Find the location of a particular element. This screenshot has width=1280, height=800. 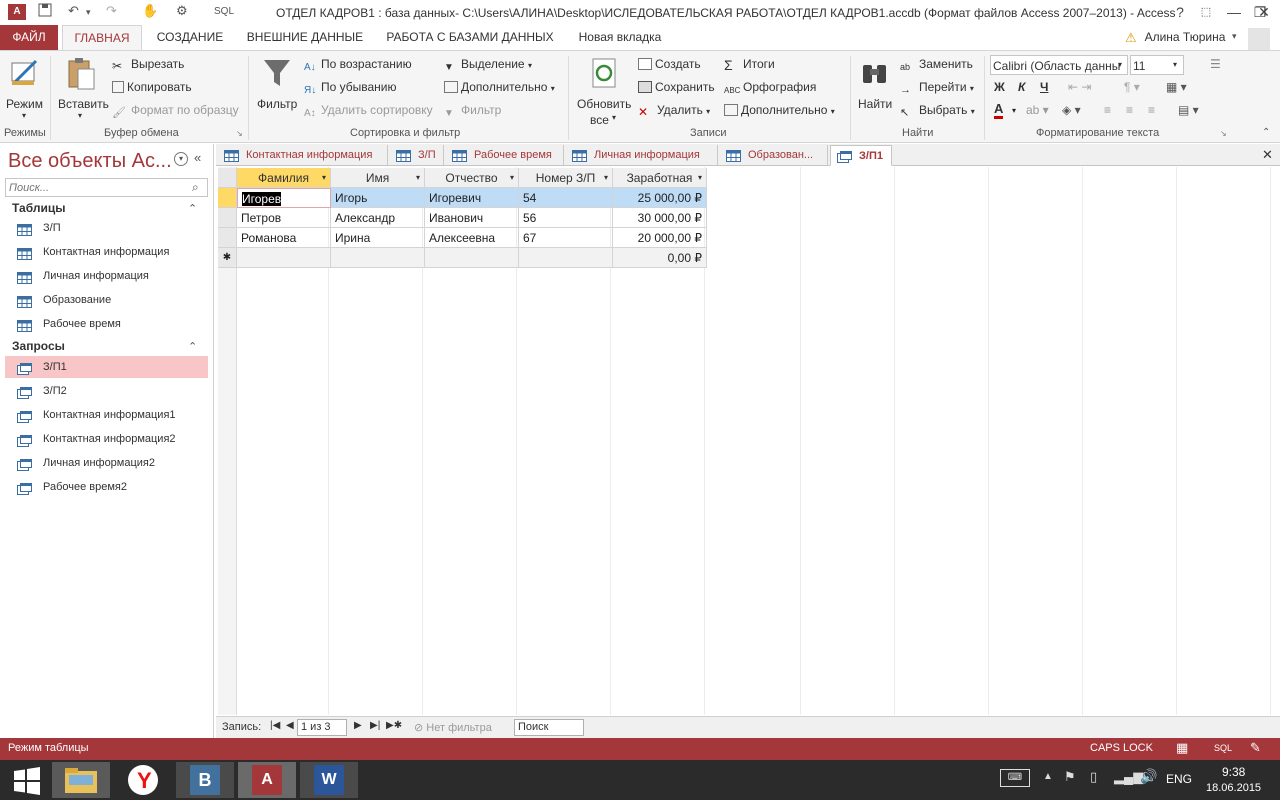

nav-query-item: Рабочее время2 is located at coordinates (106, 487).